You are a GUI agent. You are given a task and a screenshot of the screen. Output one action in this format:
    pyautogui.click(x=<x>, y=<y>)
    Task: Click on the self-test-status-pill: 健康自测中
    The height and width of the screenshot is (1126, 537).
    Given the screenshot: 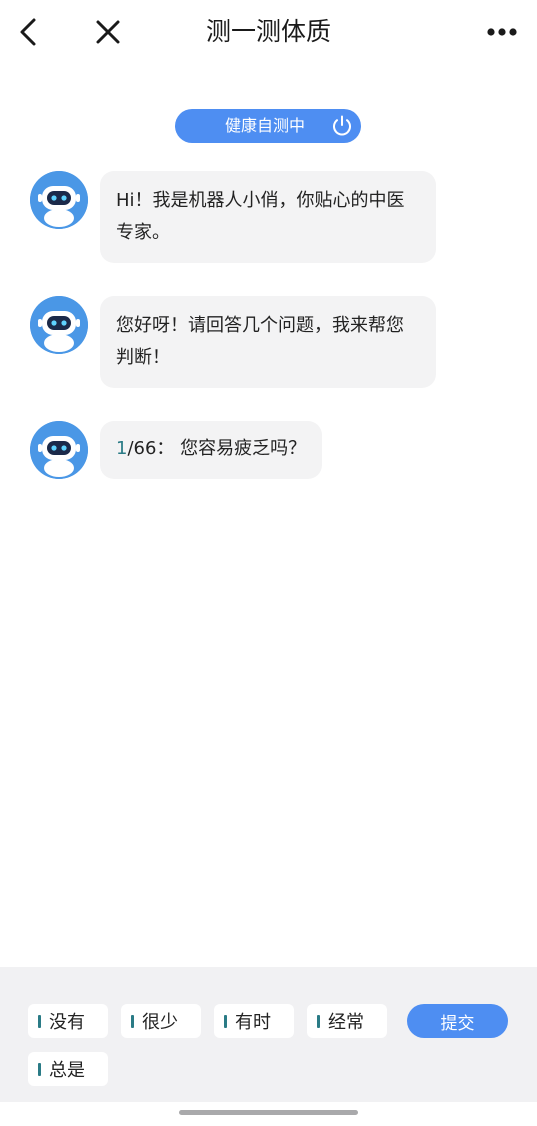 What is the action you would take?
    pyautogui.click(x=268, y=126)
    